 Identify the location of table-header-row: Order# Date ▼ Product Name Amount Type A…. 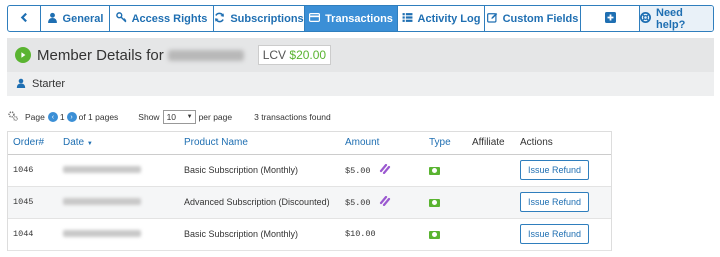
(309, 143).